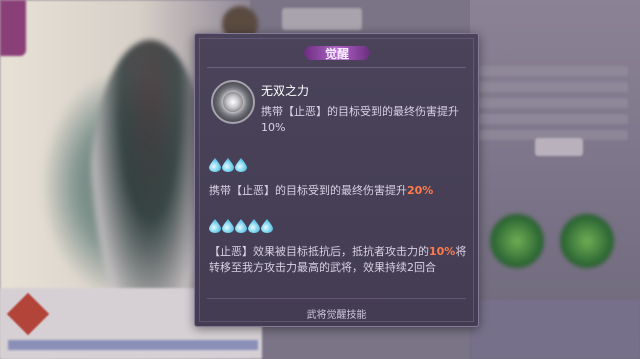 This screenshot has width=640, height=359. I want to click on tier-2-drops, so click(241, 226).